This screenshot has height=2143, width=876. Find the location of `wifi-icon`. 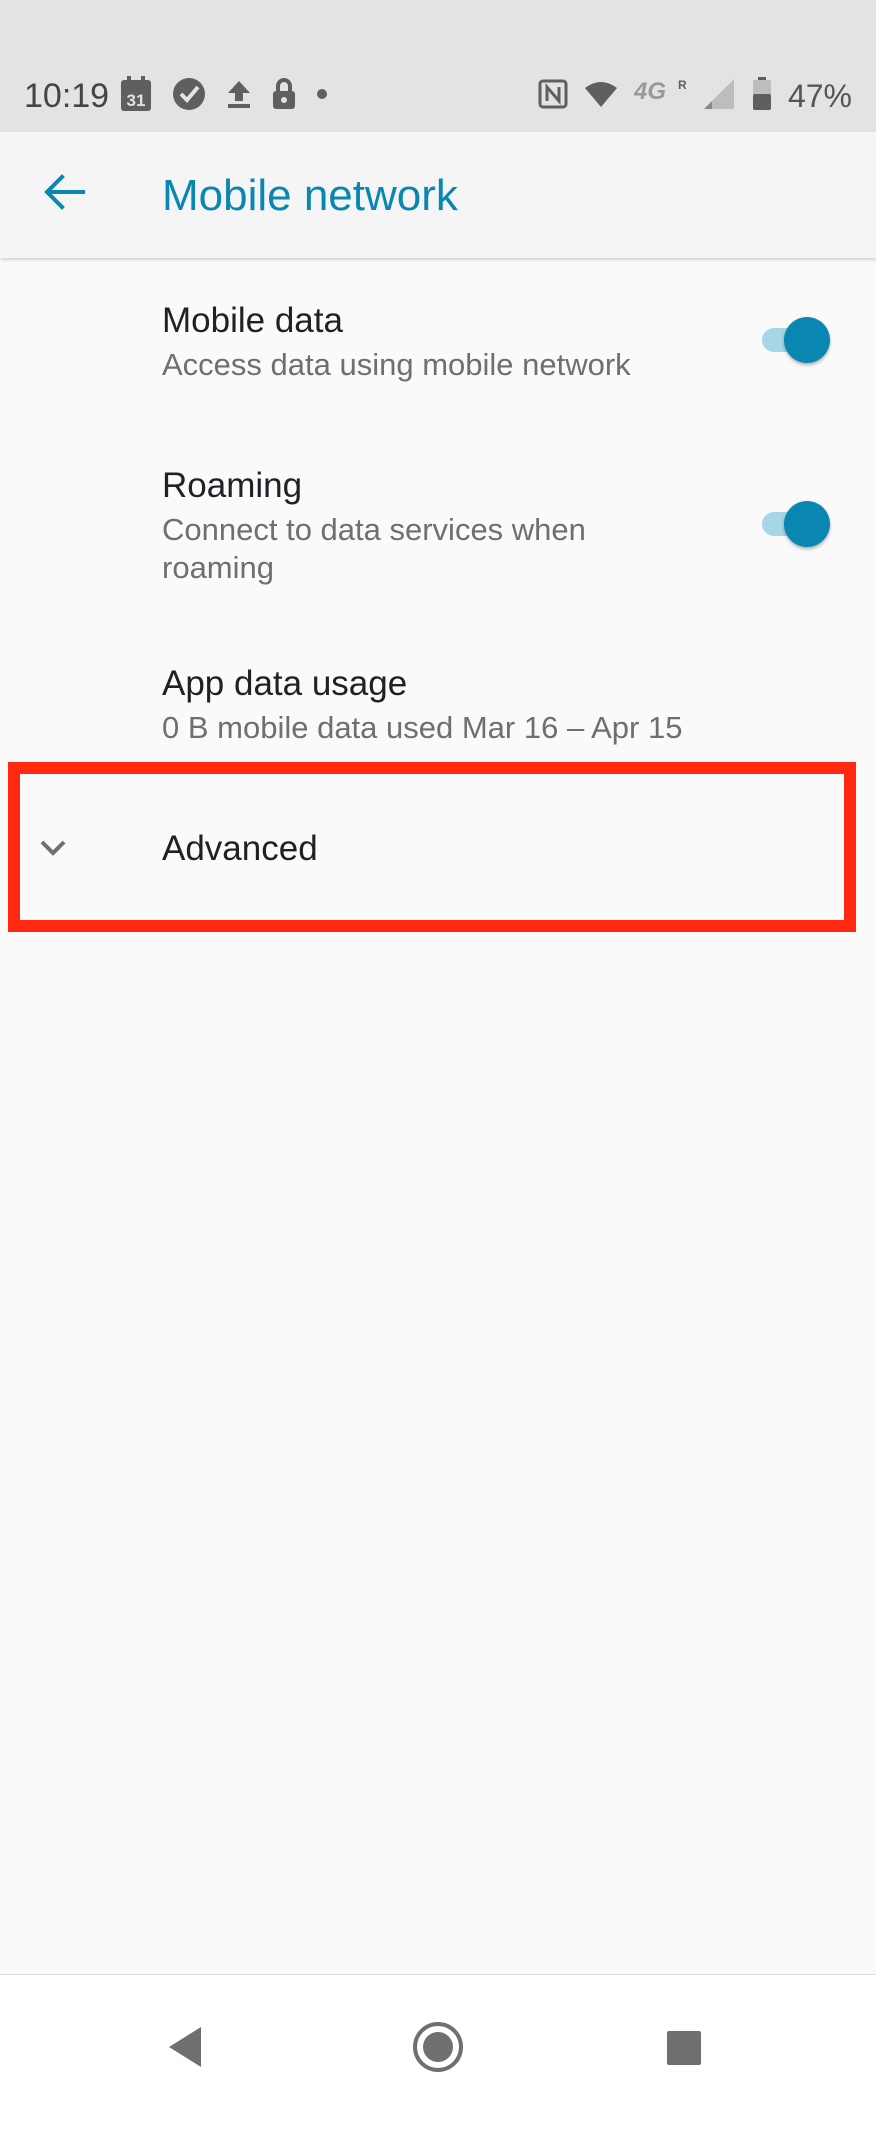

wifi-icon is located at coordinates (601, 96).